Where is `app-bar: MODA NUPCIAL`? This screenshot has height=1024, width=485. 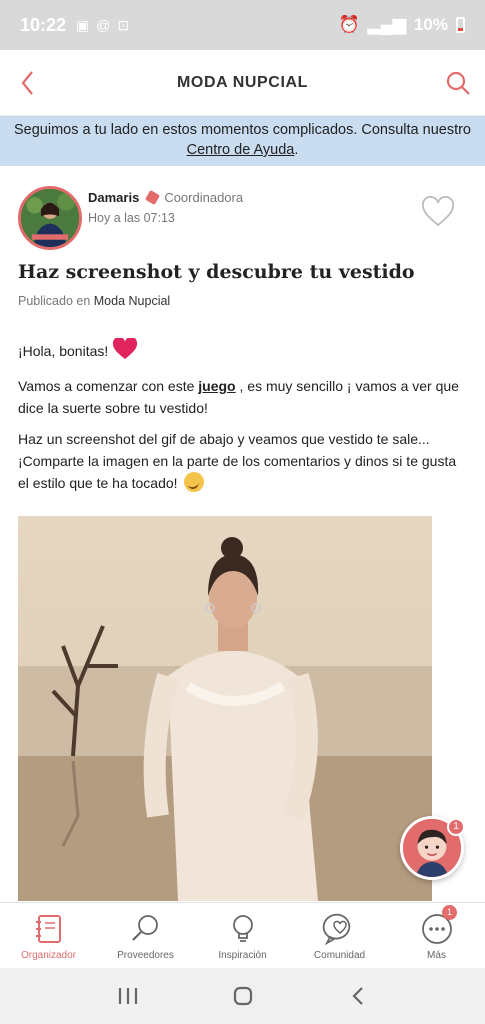 app-bar: MODA NUPCIAL is located at coordinates (242, 83).